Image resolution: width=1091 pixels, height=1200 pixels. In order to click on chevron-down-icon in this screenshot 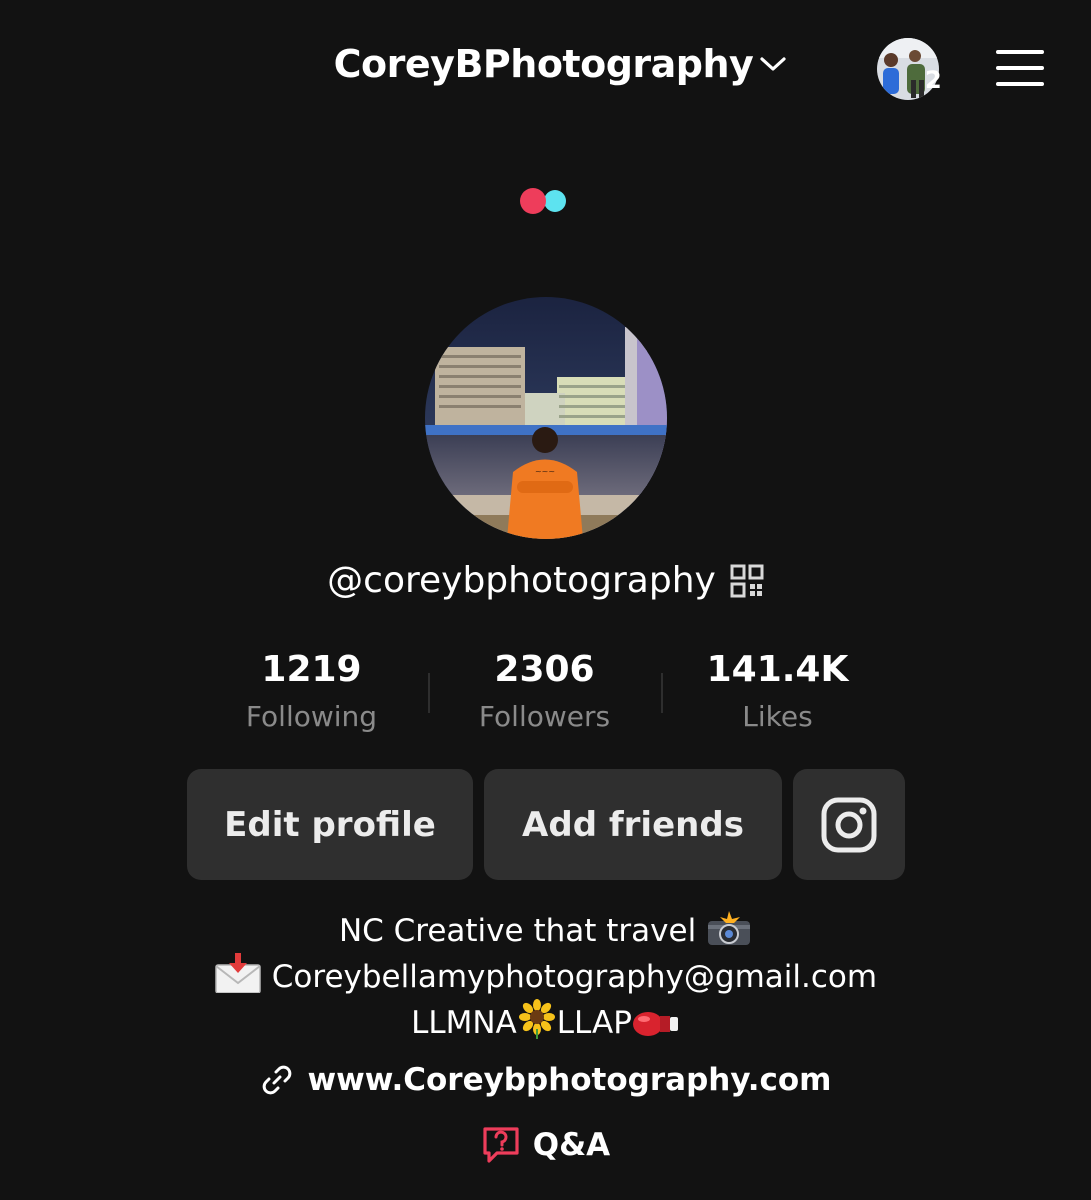, I will do `click(773, 64)`.